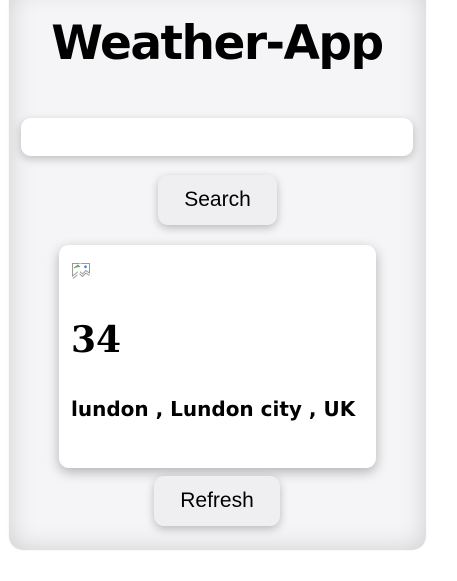 Image resolution: width=457 pixels, height=581 pixels. What do you see at coordinates (217, 137) in the screenshot?
I see `search-input` at bounding box center [217, 137].